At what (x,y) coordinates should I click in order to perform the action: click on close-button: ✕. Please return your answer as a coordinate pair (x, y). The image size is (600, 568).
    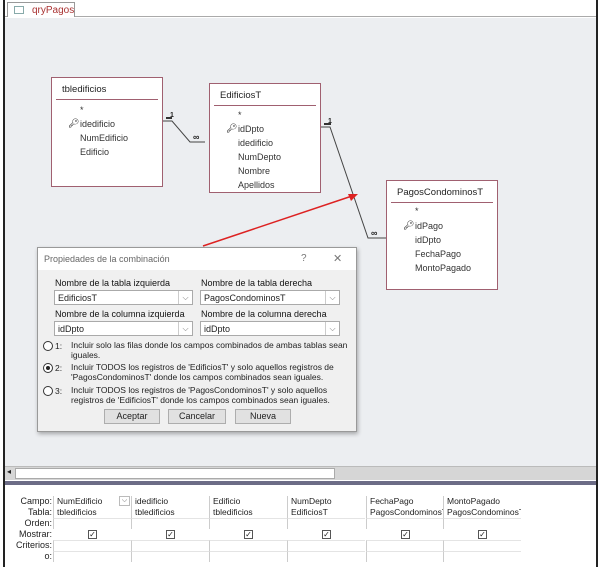
    Looking at the image, I should click on (337, 258).